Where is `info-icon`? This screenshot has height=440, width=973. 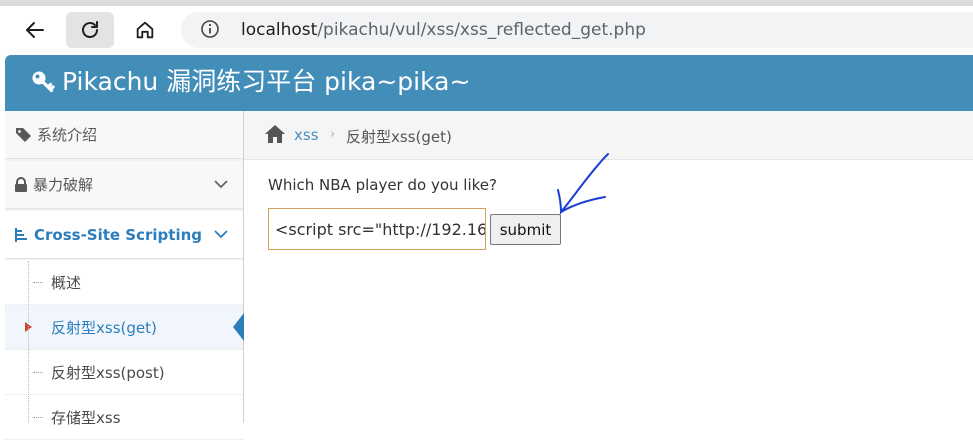 info-icon is located at coordinates (210, 29).